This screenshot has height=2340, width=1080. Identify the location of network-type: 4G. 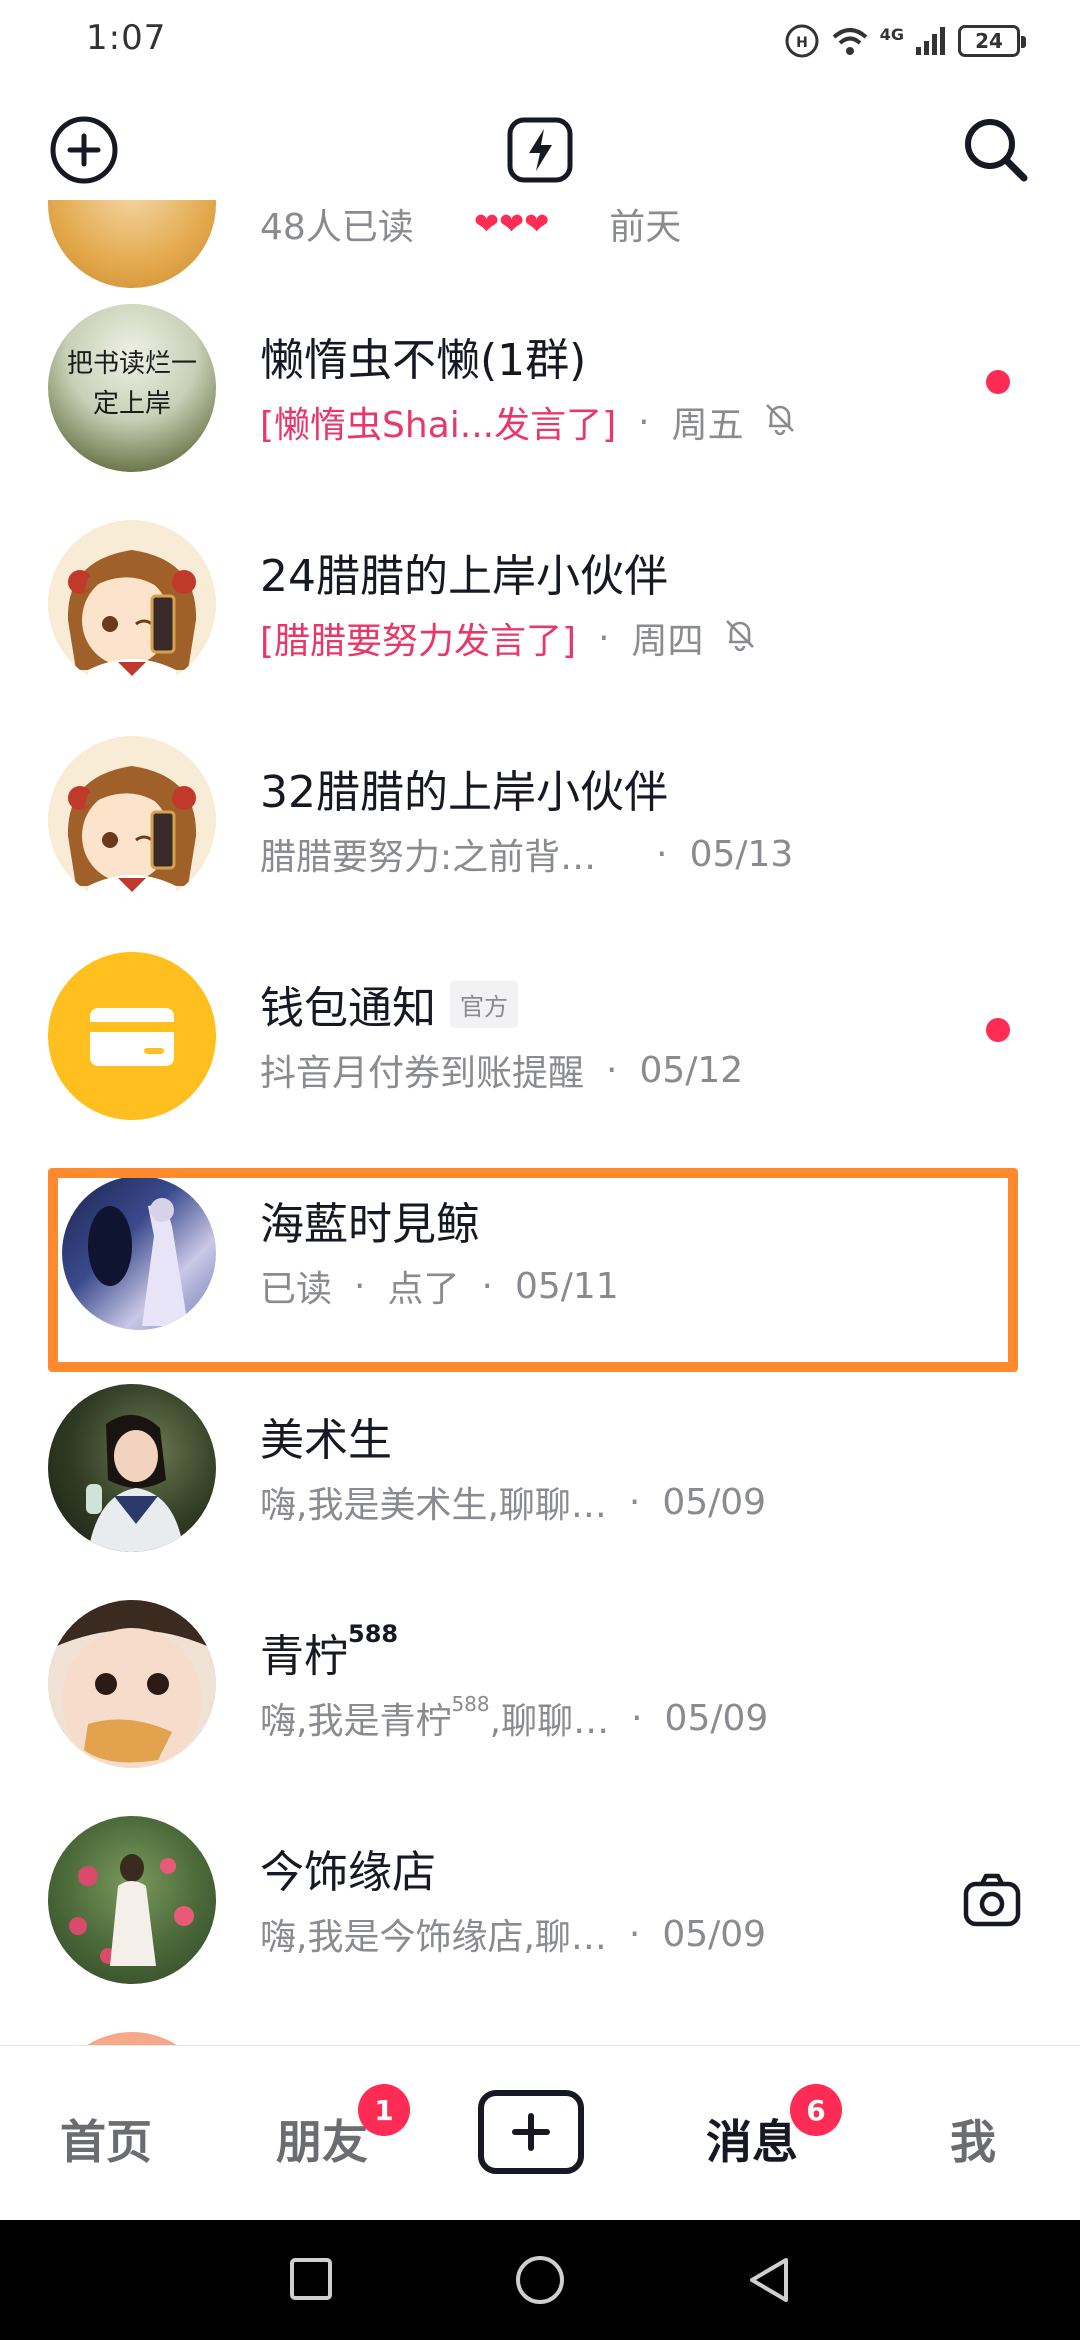
(891, 34).